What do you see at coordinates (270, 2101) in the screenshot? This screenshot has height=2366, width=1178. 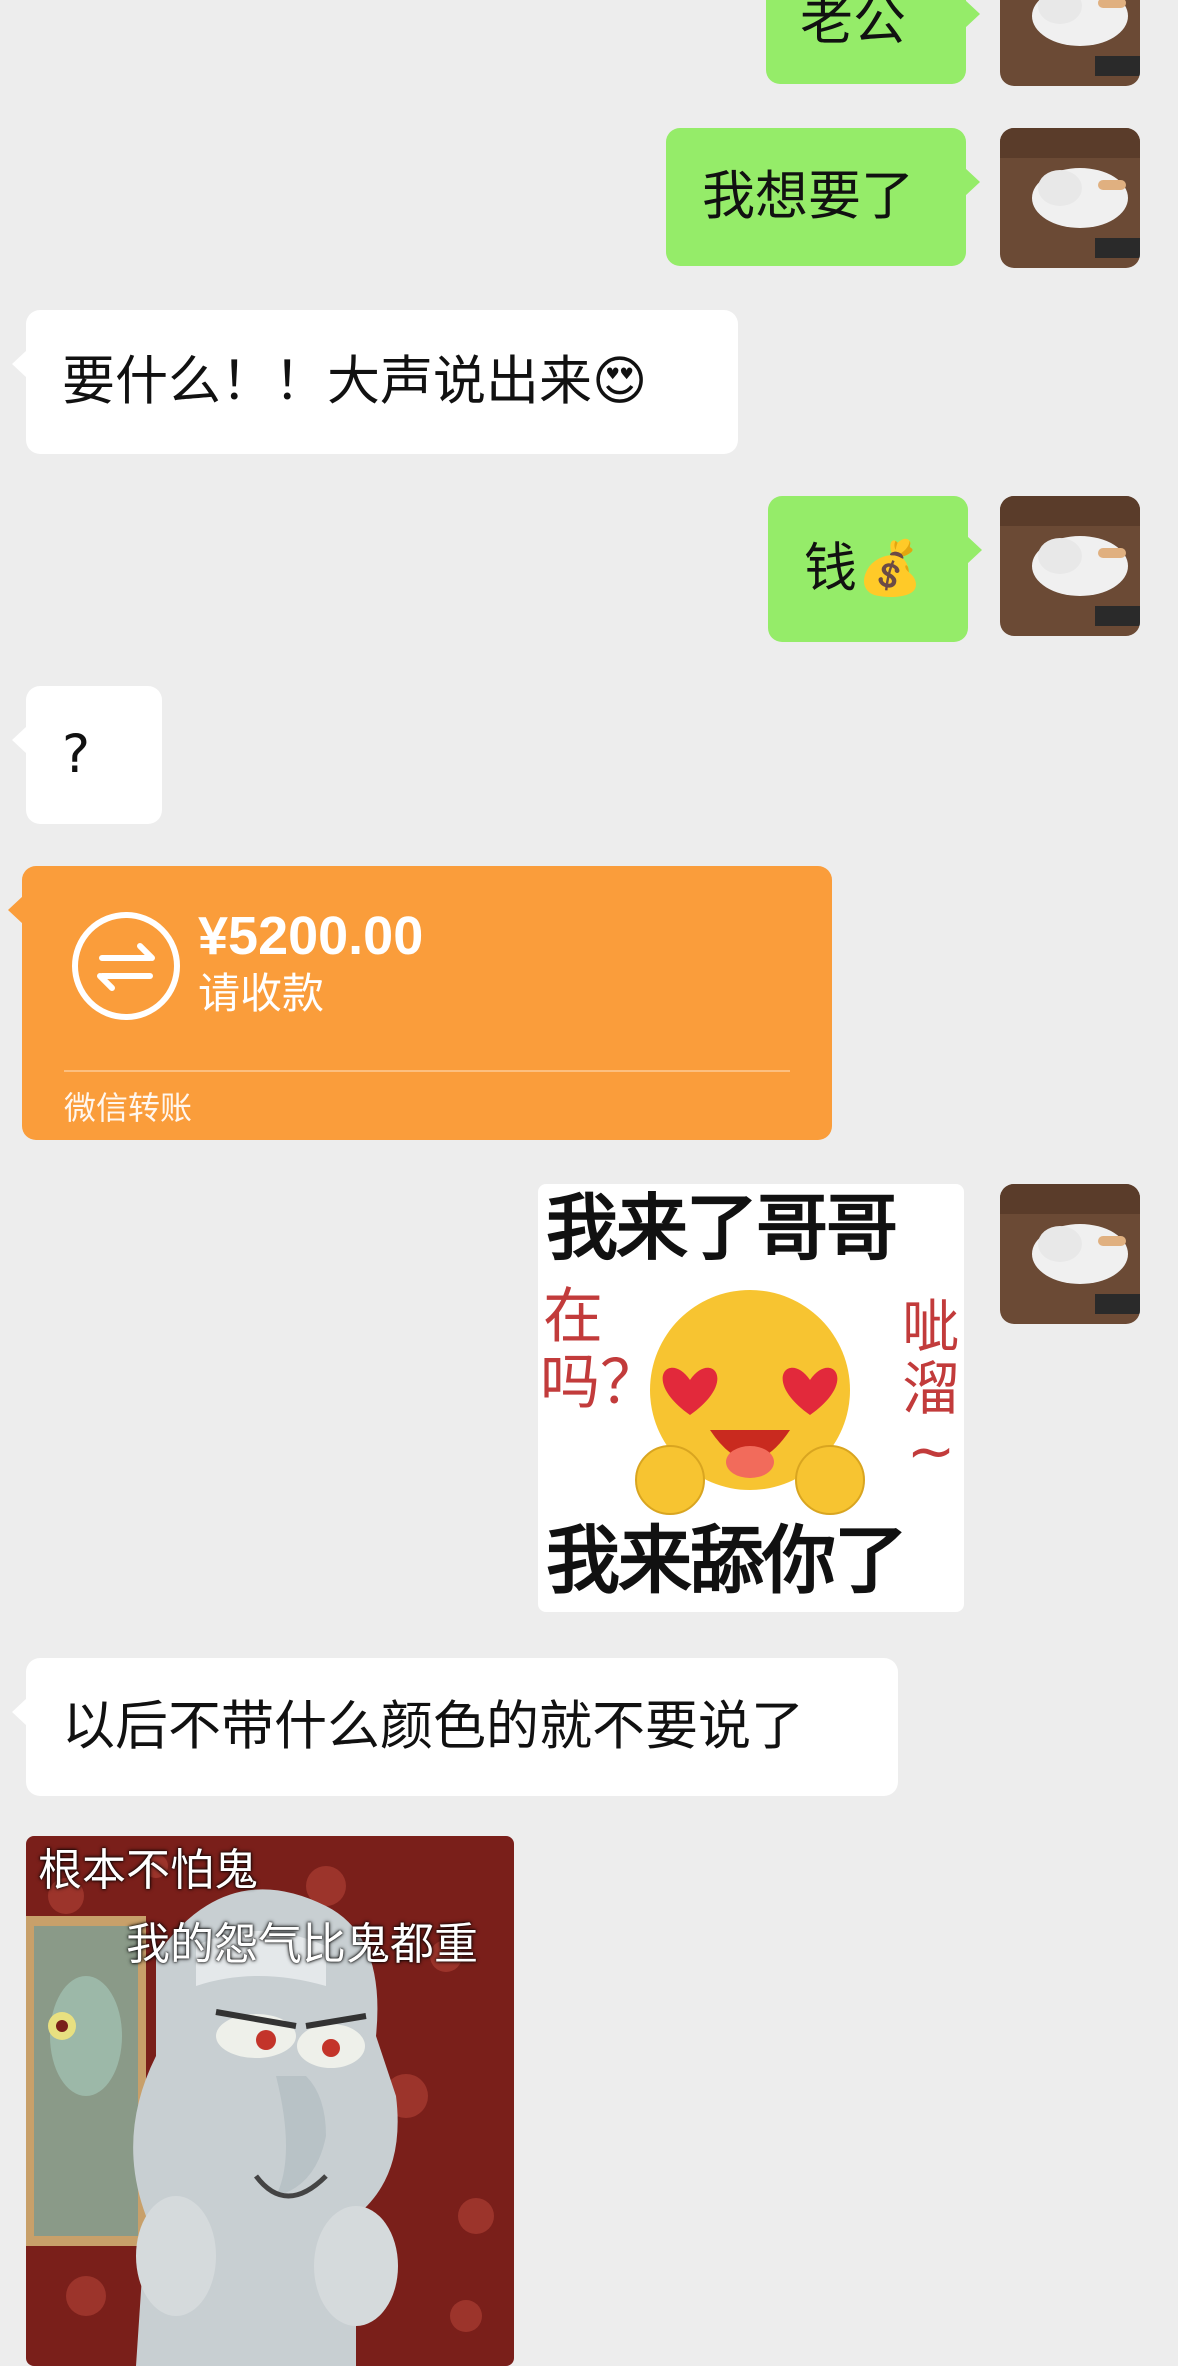 I see `meme-image: 根本不怕鬼 我的怨气比鬼都重` at bounding box center [270, 2101].